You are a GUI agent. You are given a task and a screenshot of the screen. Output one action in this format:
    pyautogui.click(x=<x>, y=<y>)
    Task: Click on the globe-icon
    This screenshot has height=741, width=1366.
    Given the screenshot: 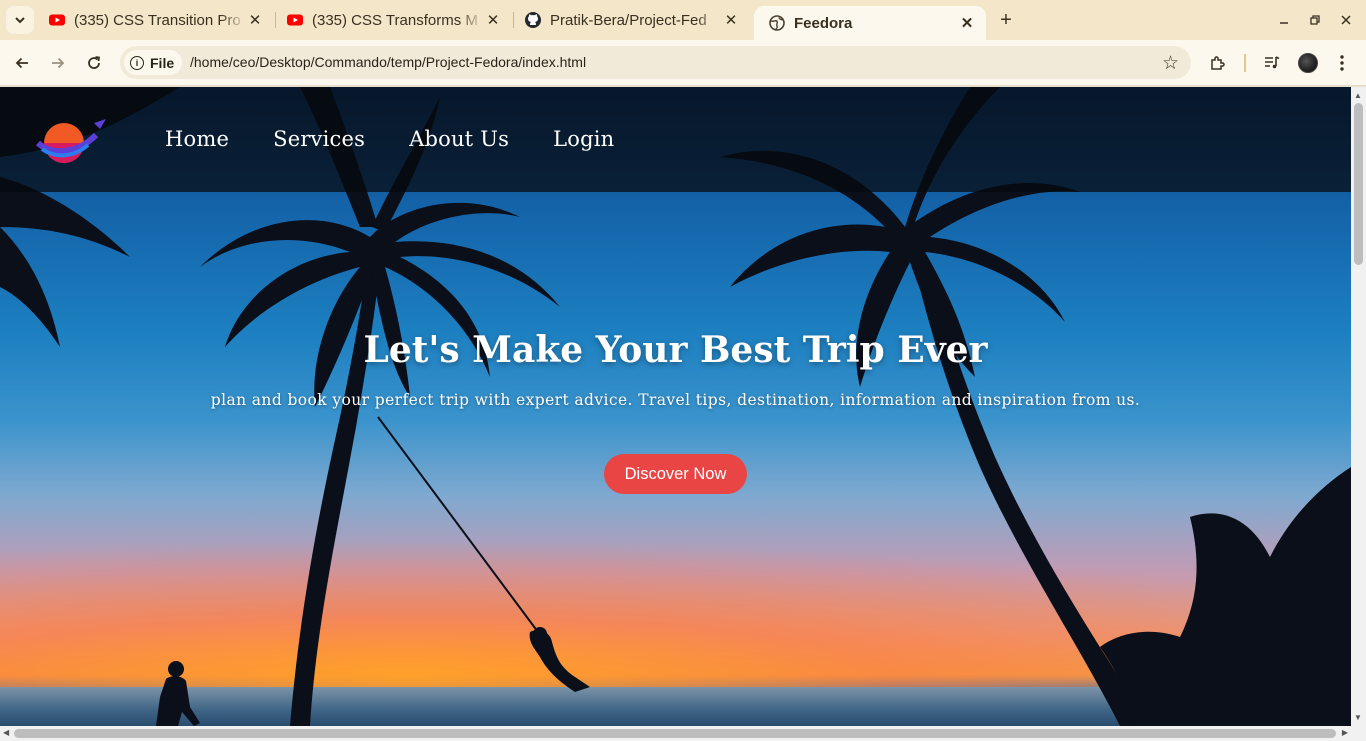 What is the action you would take?
    pyautogui.click(x=777, y=23)
    